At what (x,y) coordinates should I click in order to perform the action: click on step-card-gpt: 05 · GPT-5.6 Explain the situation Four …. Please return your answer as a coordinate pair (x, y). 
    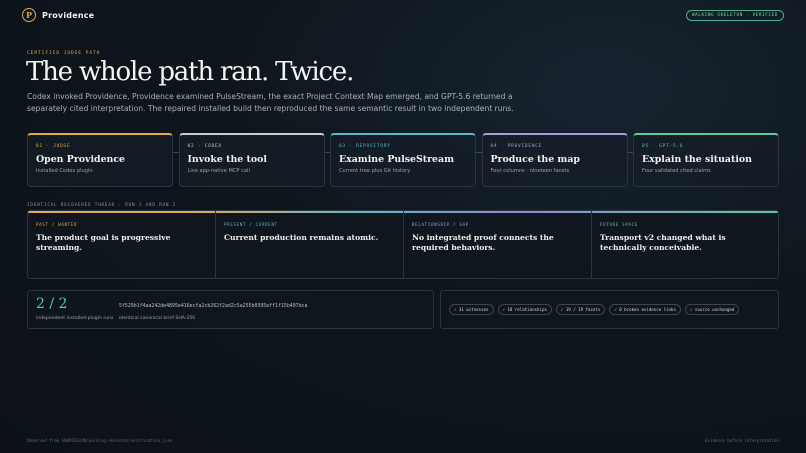
    Looking at the image, I should click on (706, 160).